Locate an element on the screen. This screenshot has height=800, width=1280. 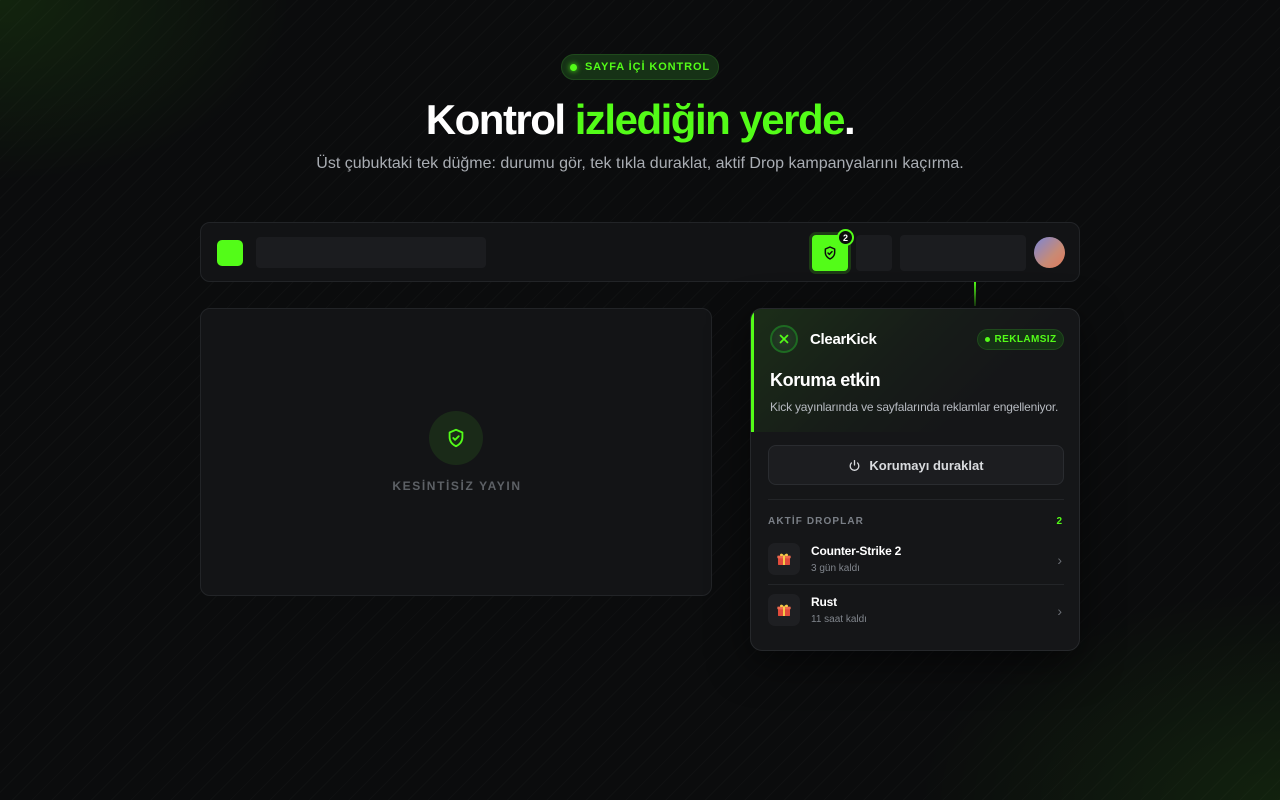
video-player: KESİNTİSİZ YAYIN is located at coordinates (456, 452).